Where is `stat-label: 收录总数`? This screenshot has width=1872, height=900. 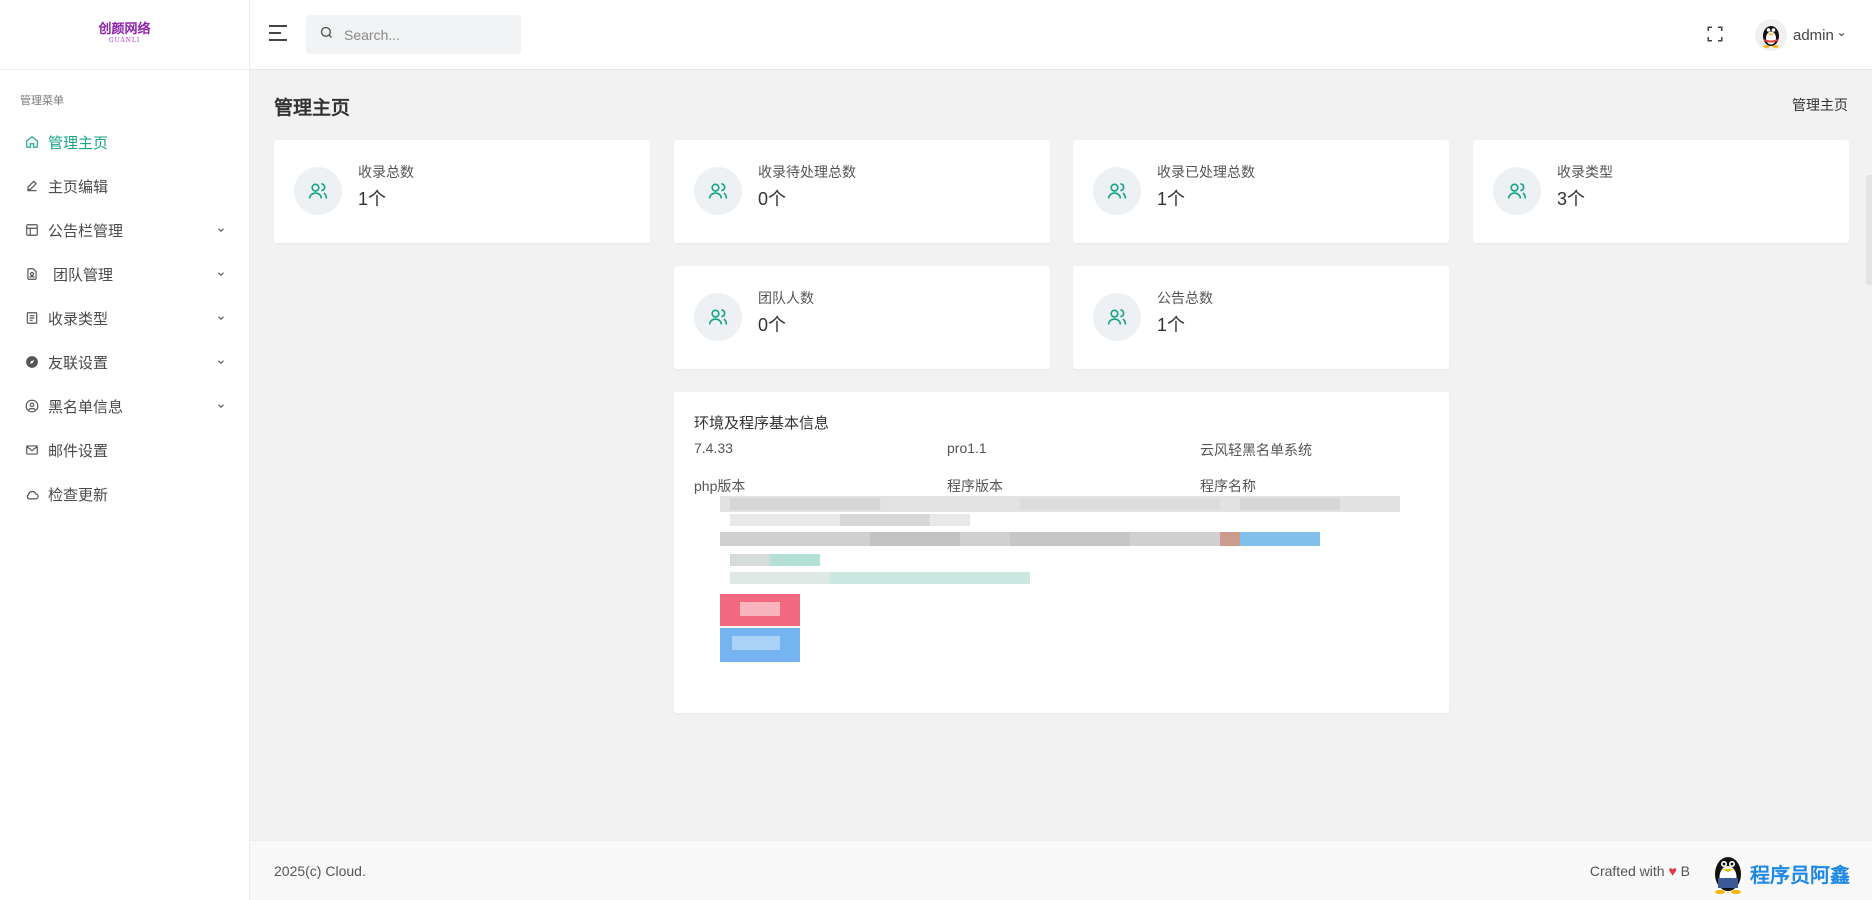 stat-label: 收录总数 is located at coordinates (386, 172).